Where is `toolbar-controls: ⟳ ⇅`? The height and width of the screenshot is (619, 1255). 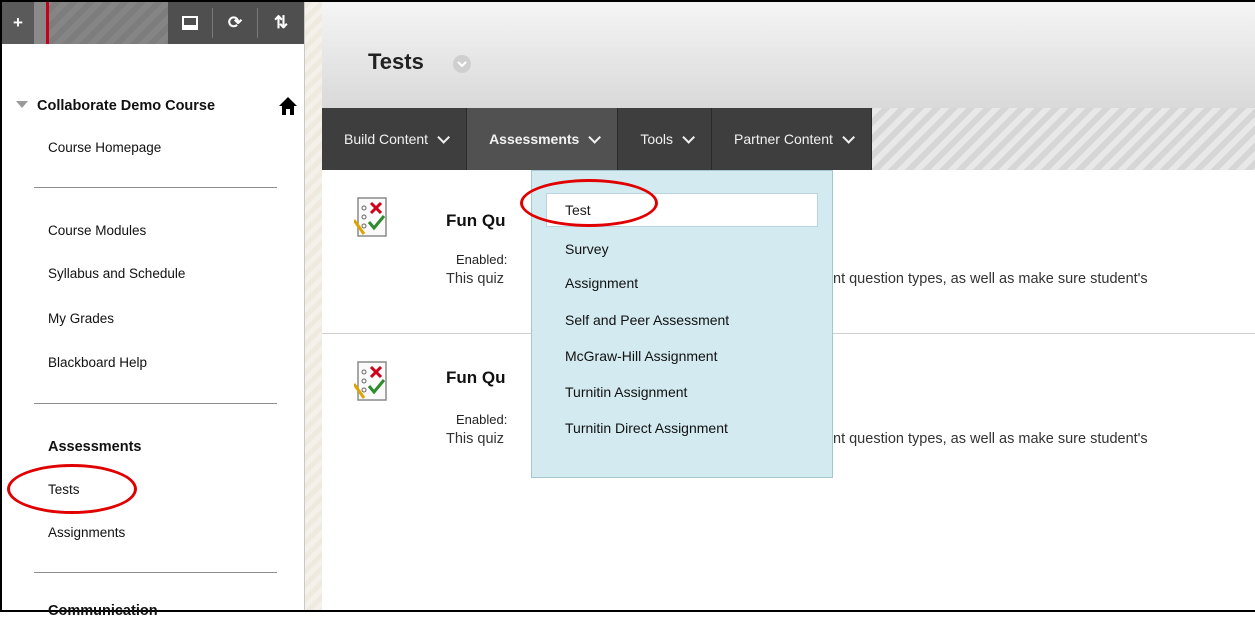
toolbar-controls: ⟳ ⇅ is located at coordinates (236, 23).